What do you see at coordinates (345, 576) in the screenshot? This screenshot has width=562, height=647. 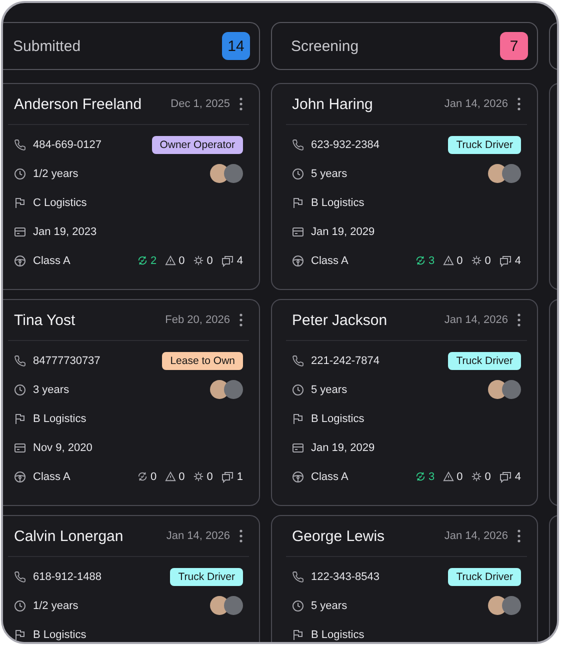 I see `phone-number: 122-343-8543` at bounding box center [345, 576].